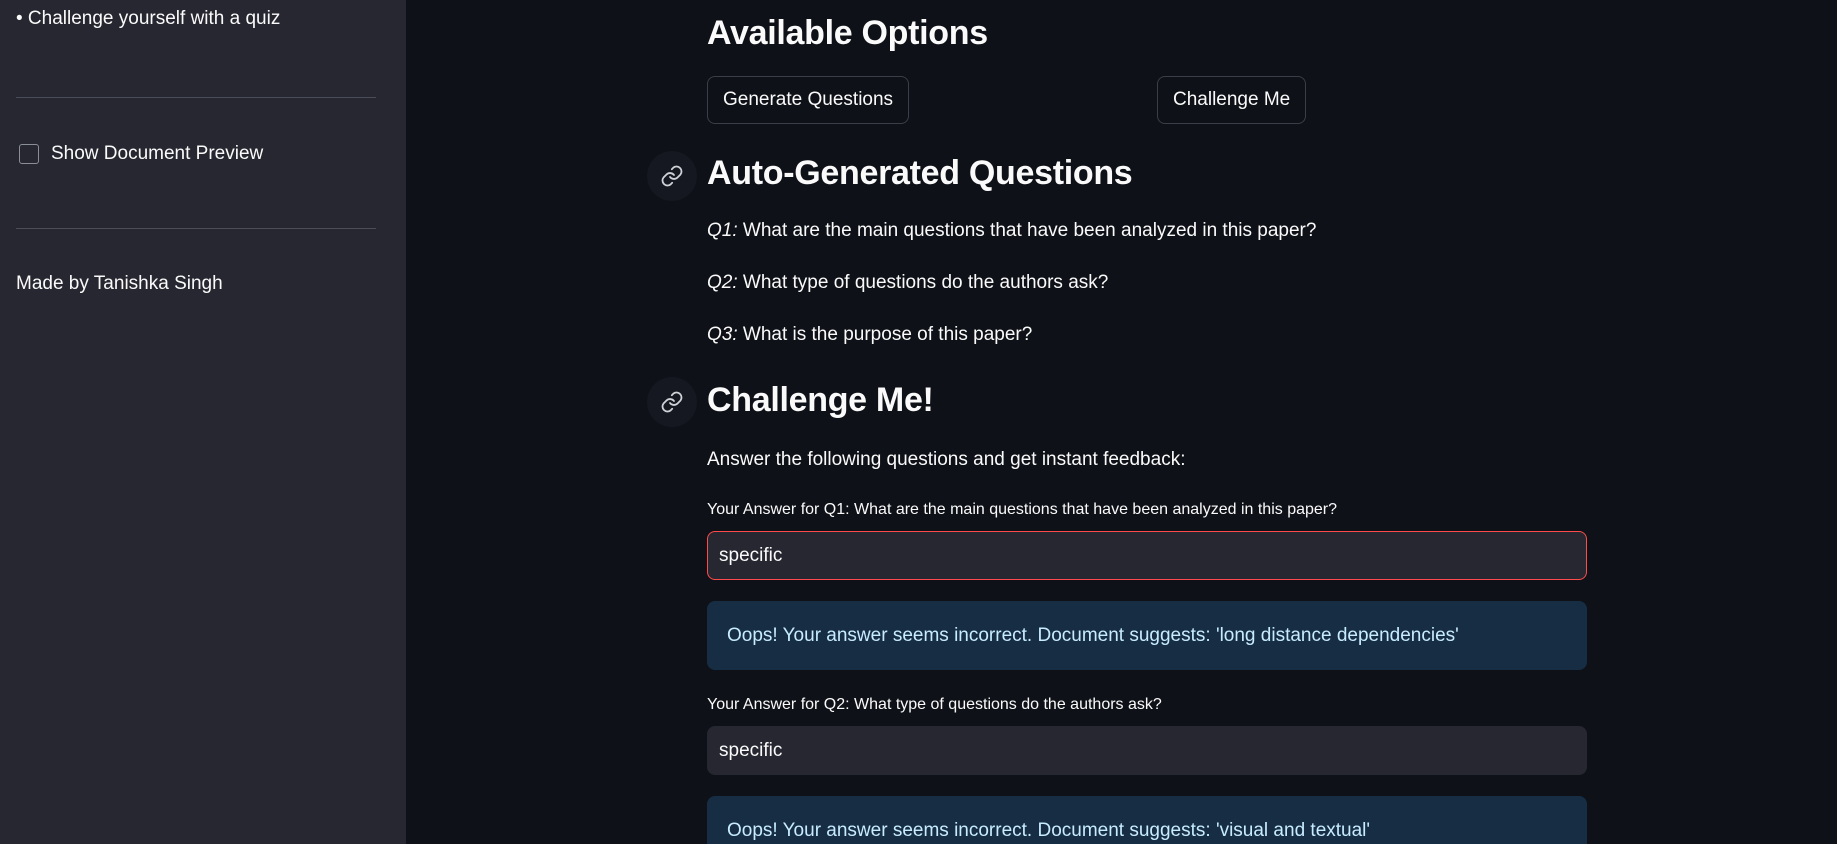 This screenshot has width=1837, height=844. I want to click on sidebar-footer: Made by Tanishka Singh, so click(119, 283).